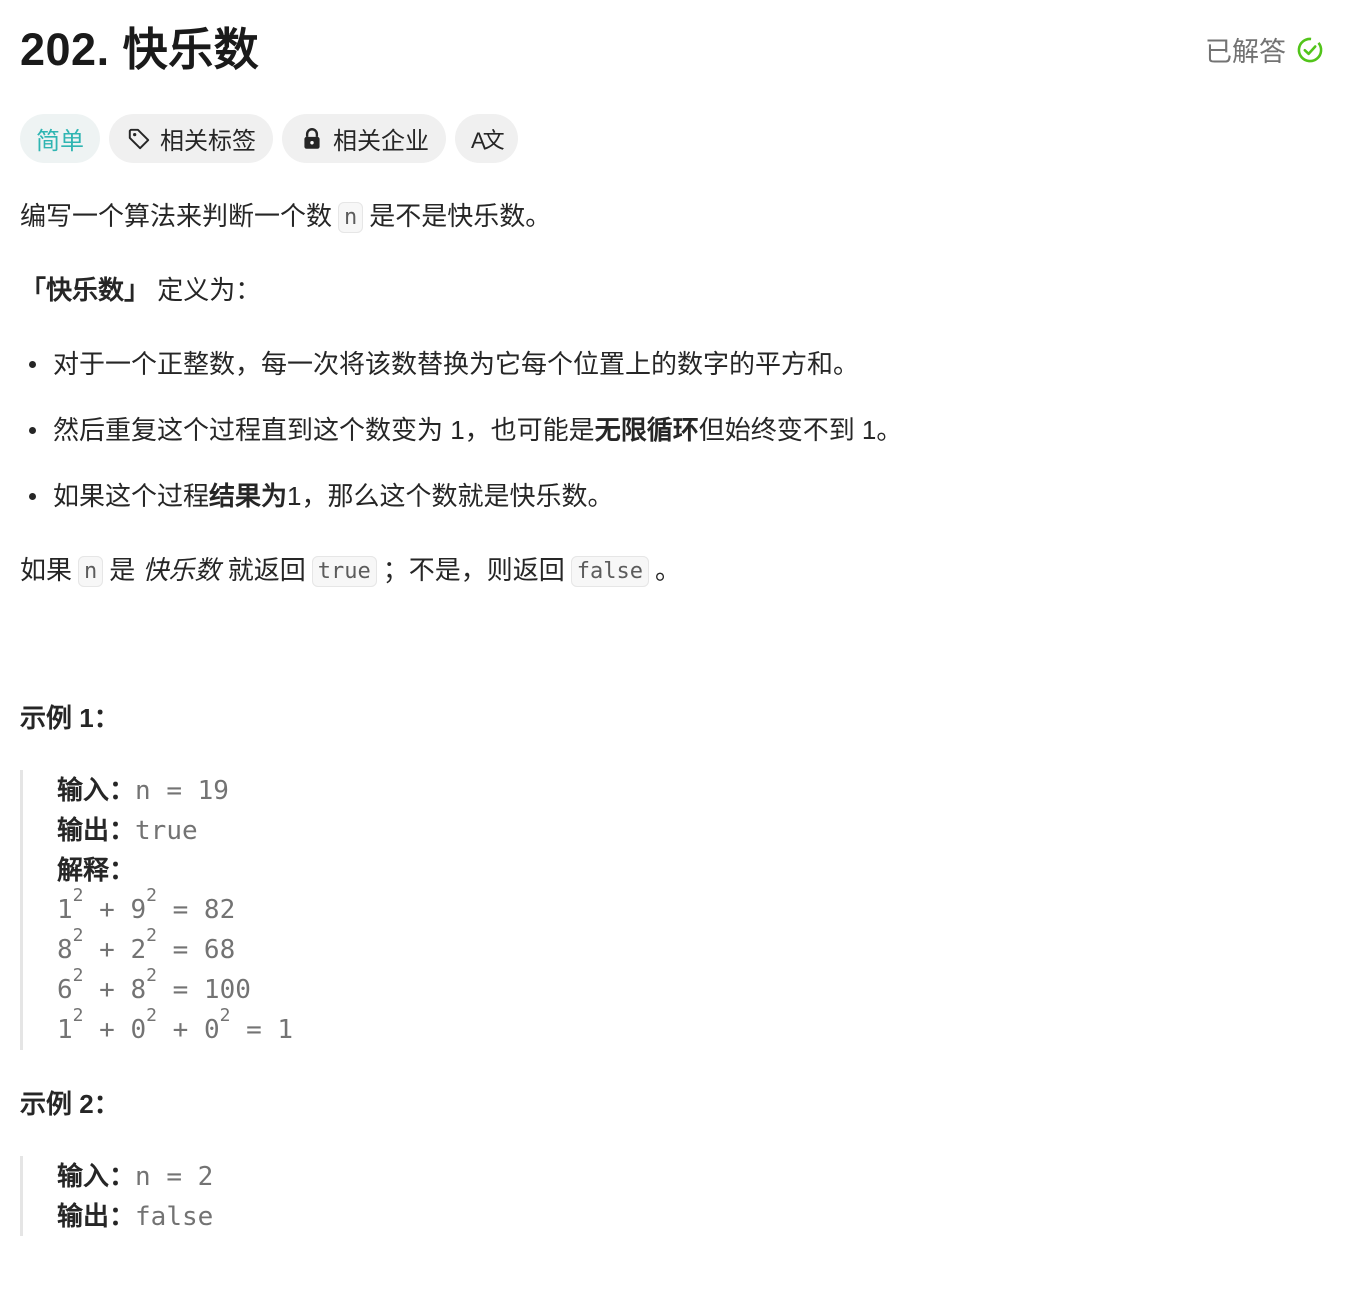 The width and height of the screenshot is (1350, 1300). I want to click on translate-button: A文, so click(486, 138).